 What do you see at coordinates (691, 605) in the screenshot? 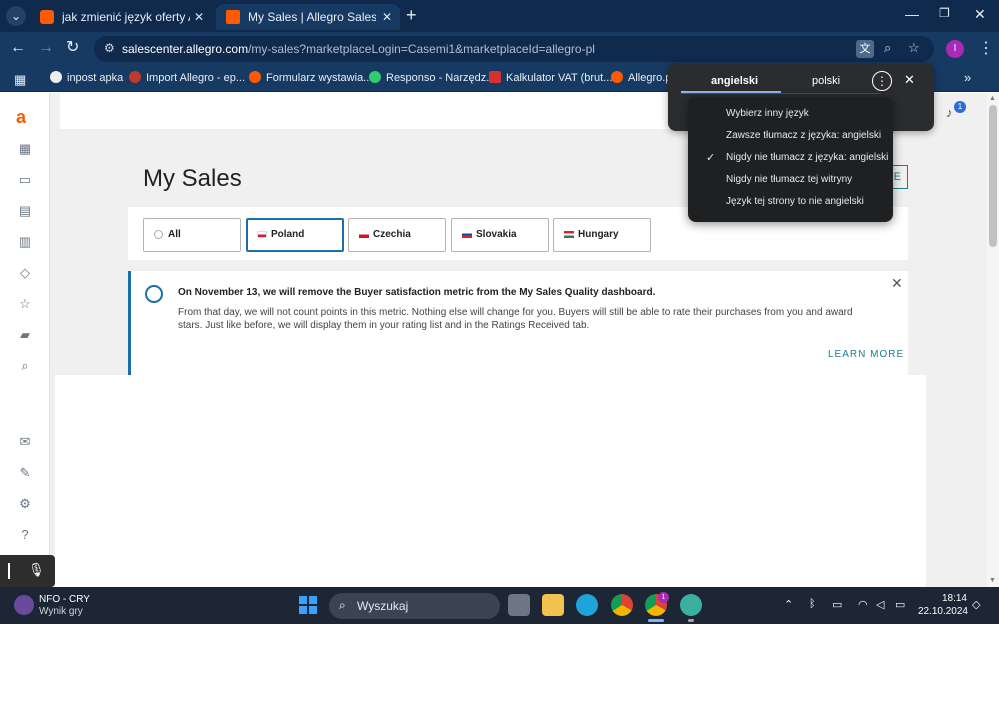
I see `network-app-icon` at bounding box center [691, 605].